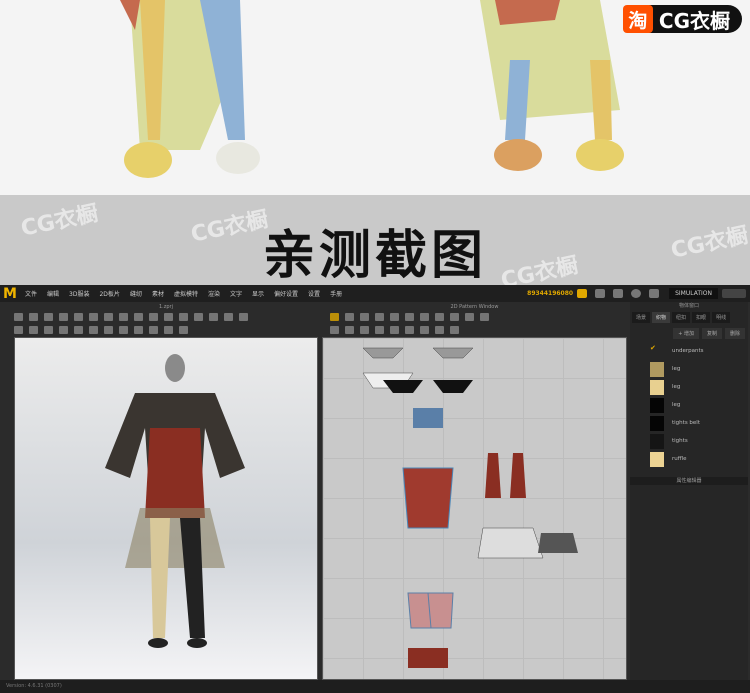 The width and height of the screenshot is (750, 693). Describe the element at coordinates (258, 293) in the screenshot. I see `menu-display: 显示` at that location.